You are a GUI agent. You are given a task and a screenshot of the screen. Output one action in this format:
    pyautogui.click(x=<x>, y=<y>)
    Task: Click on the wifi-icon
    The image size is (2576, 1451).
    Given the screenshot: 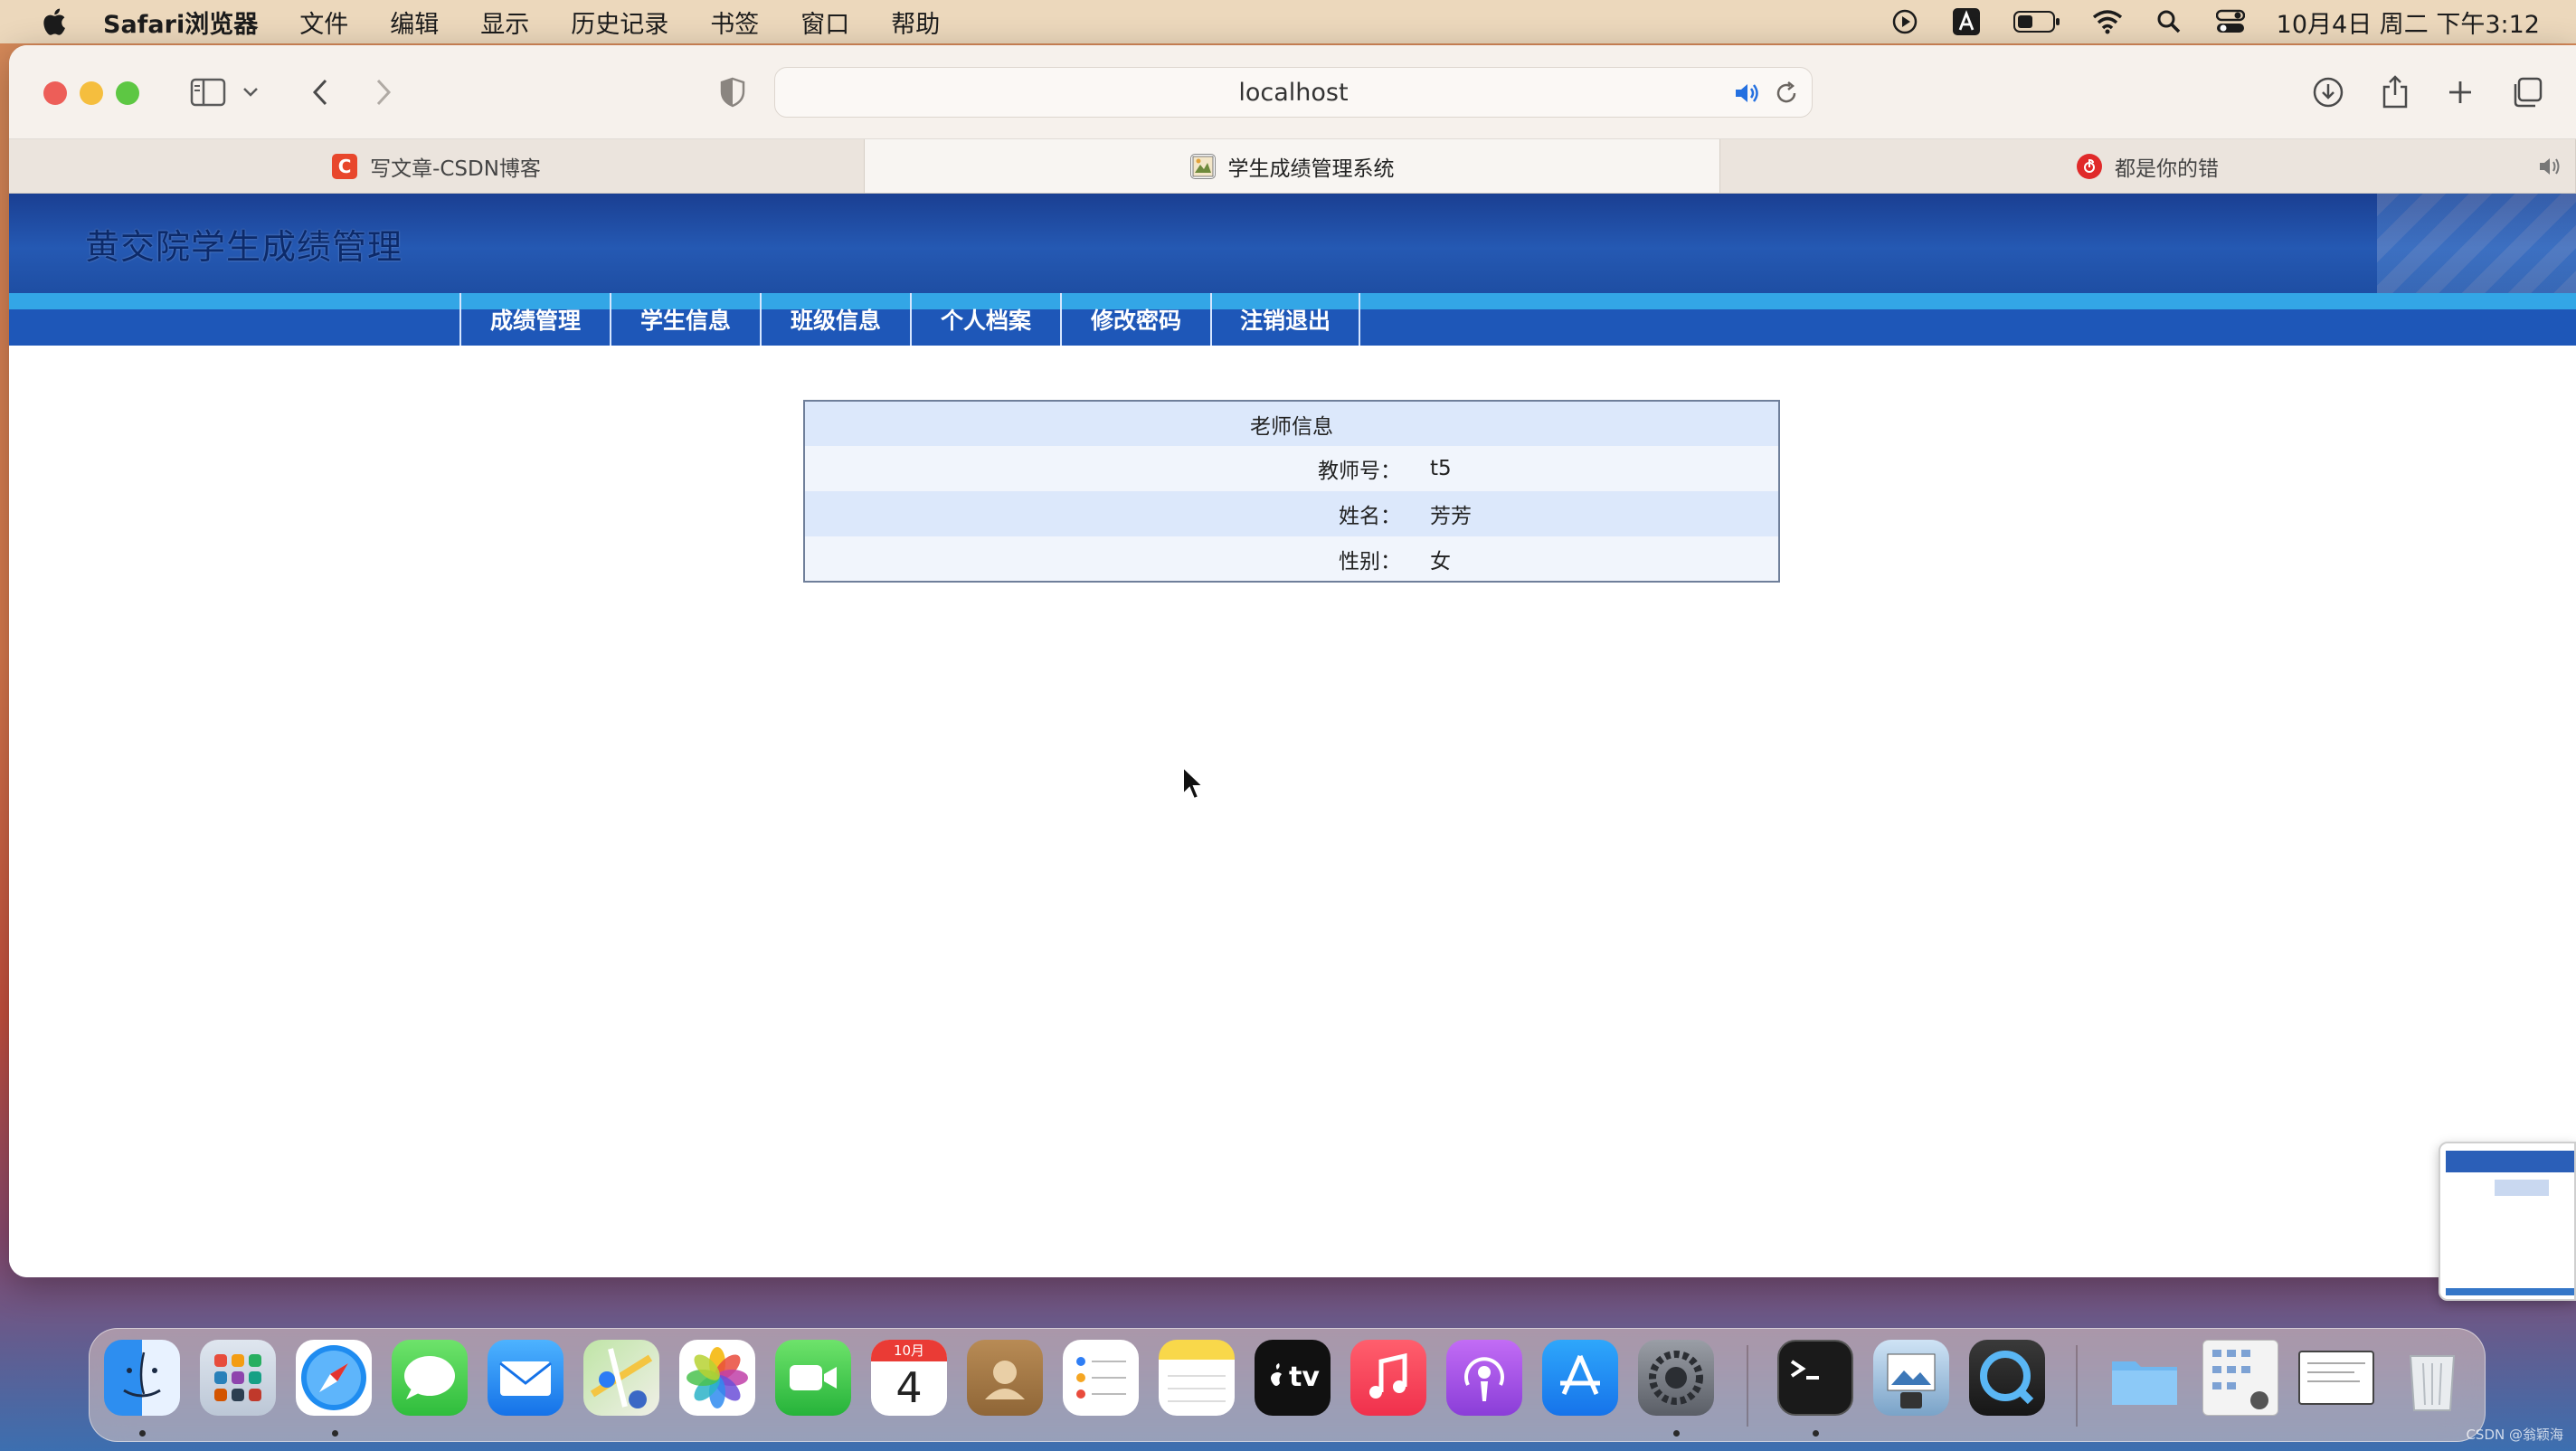 What is the action you would take?
    pyautogui.click(x=2107, y=21)
    